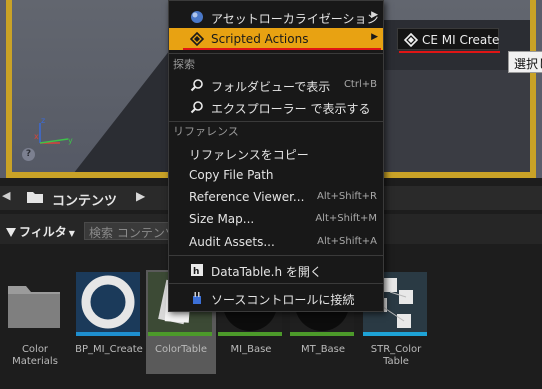 This screenshot has width=542, height=389. I want to click on menu-item: エクスプローラー で表示する, so click(276, 107).